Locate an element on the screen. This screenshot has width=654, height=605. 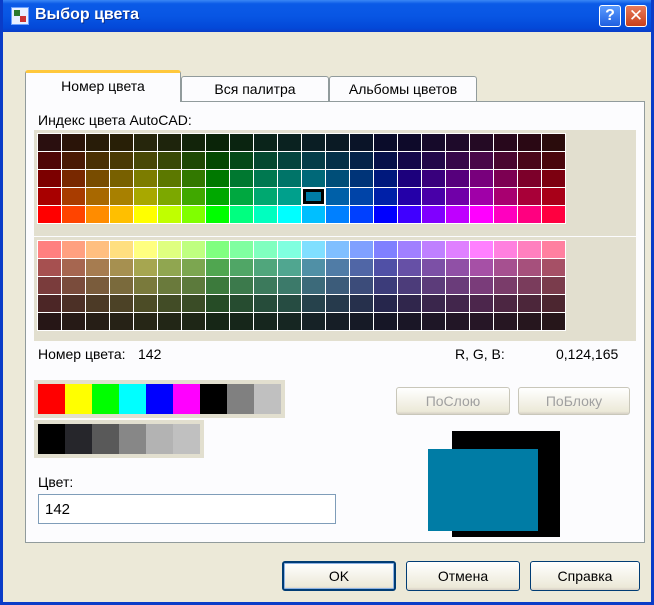
title-bar: Выбор цвета ? ✕ is located at coordinates (327, 16).